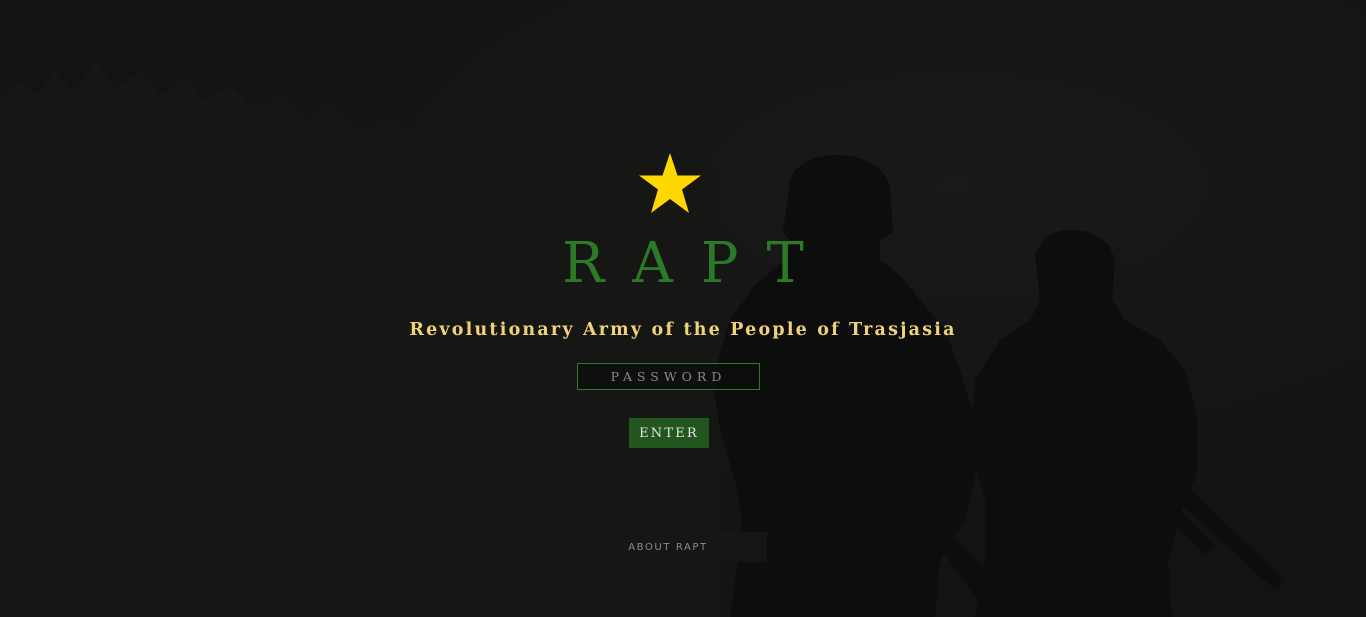 Image resolution: width=1366 pixels, height=617 pixels. Describe the element at coordinates (668, 376) in the screenshot. I see `password-input` at that location.